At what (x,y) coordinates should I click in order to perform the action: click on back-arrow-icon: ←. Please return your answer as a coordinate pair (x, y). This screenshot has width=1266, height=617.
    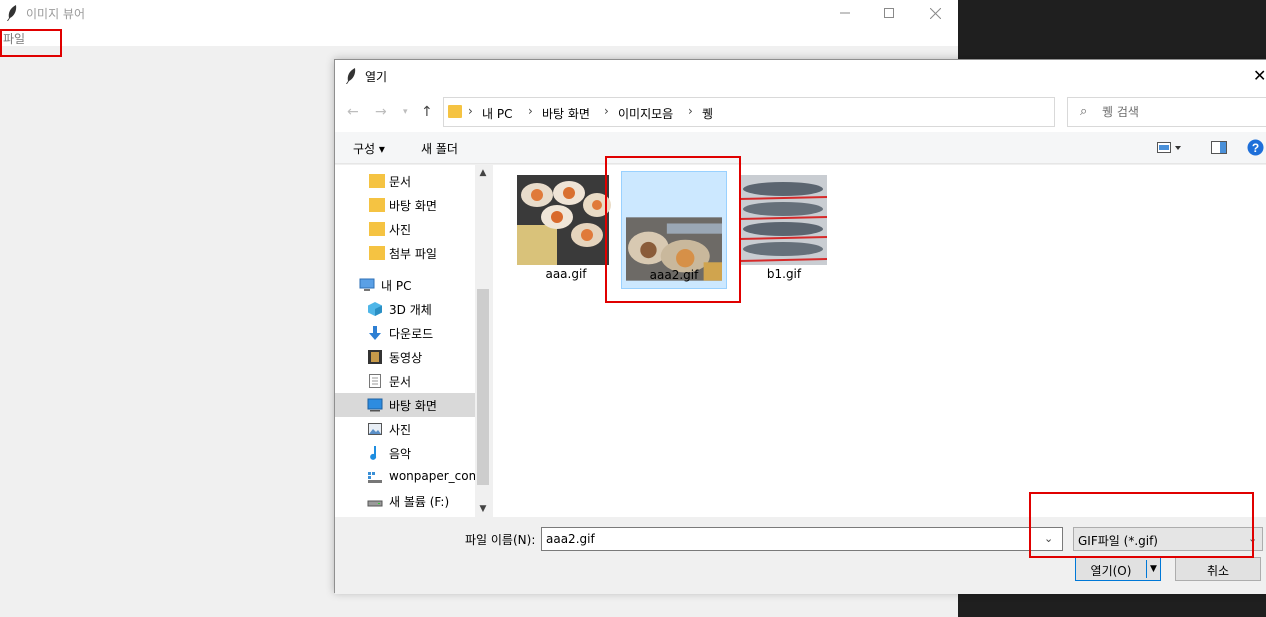
    Looking at the image, I should click on (353, 112).